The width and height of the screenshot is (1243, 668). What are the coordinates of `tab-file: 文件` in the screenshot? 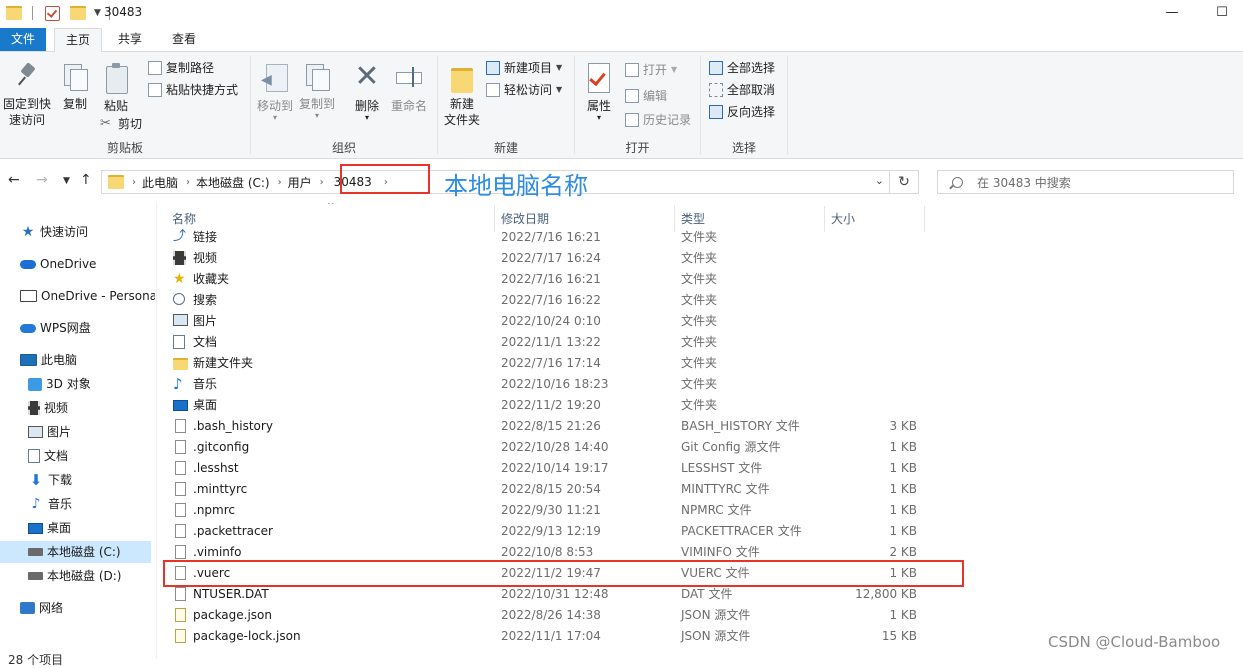 It's located at (23, 39).